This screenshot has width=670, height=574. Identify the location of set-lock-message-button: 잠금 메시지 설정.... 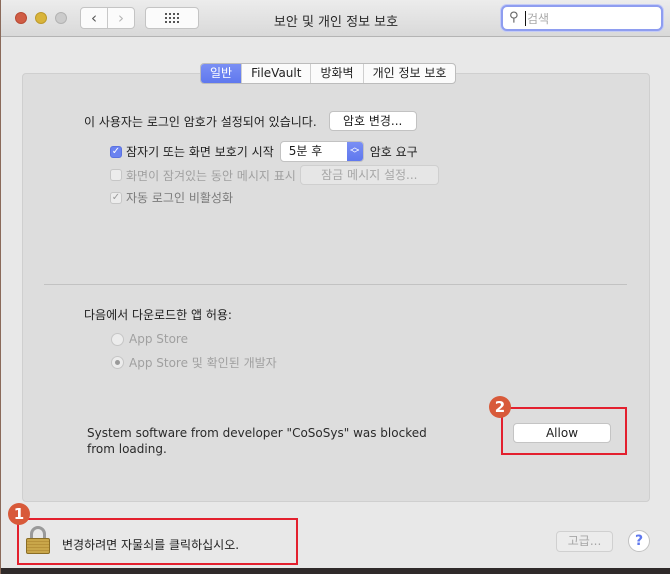
(369, 175).